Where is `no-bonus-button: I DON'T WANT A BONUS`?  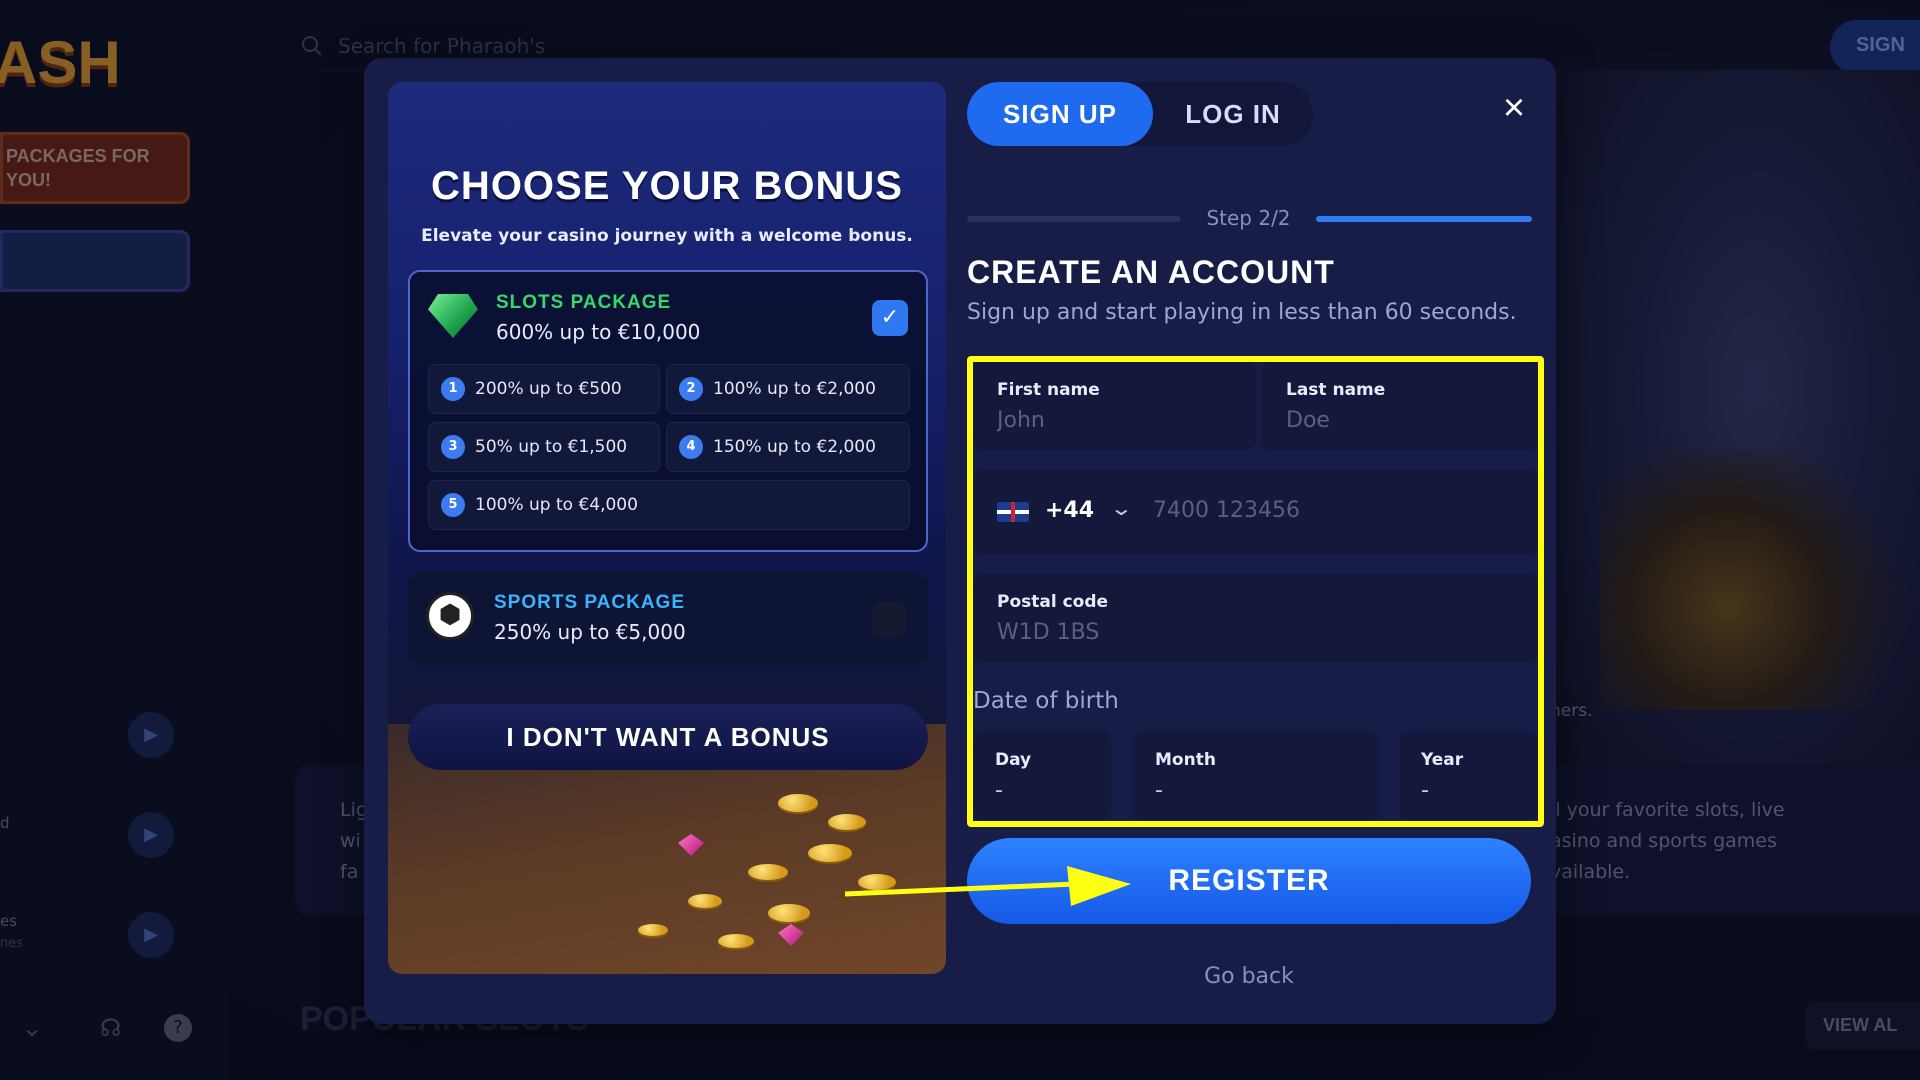
no-bonus-button: I DON'T WANT A BONUS is located at coordinates (668, 737).